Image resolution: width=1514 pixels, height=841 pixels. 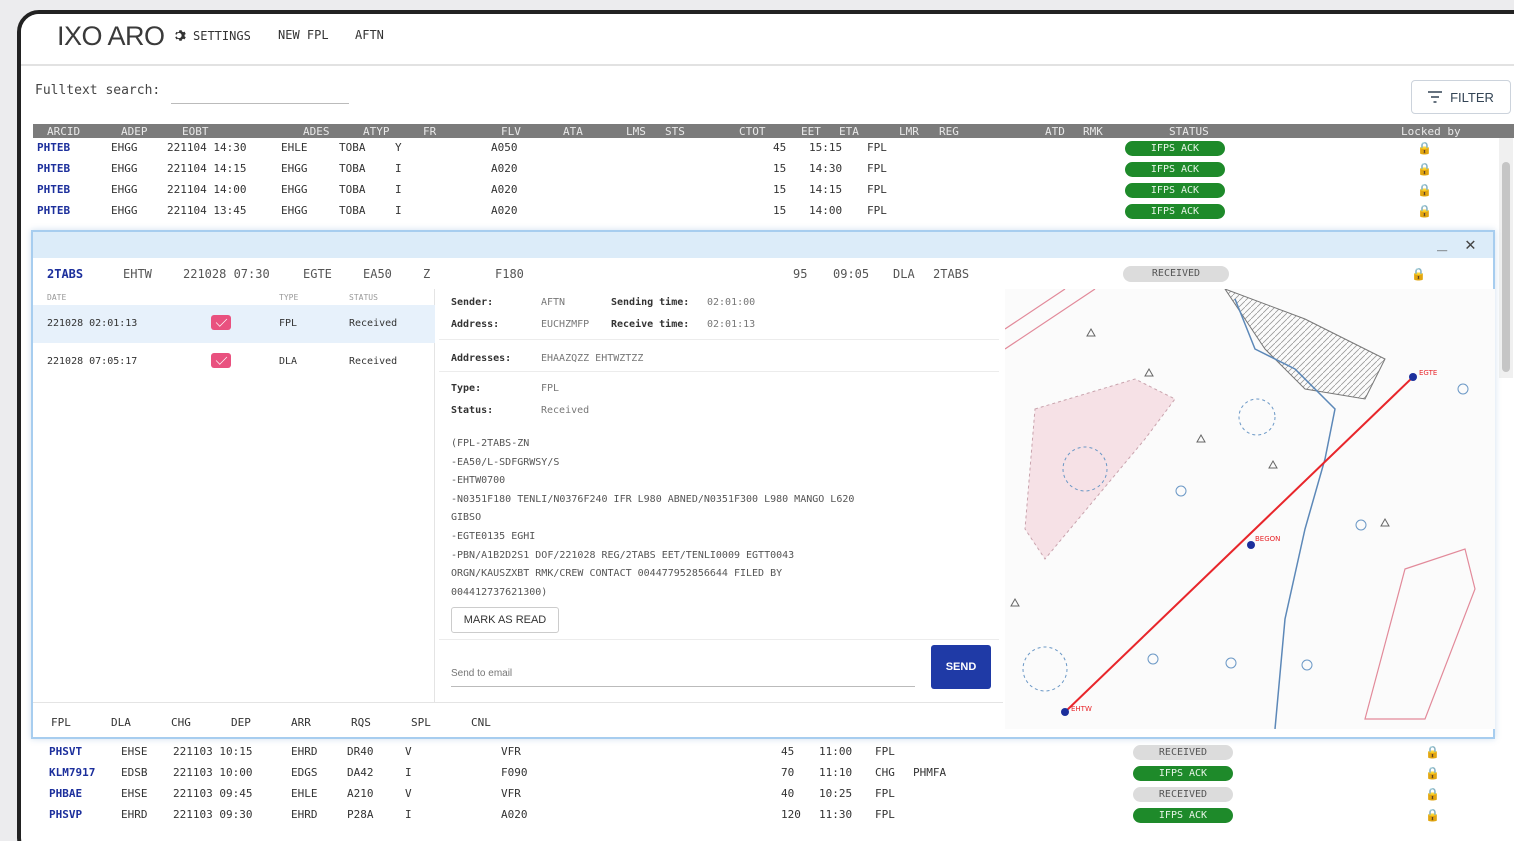 I want to click on flight-adep: EHTW, so click(x=137, y=274).